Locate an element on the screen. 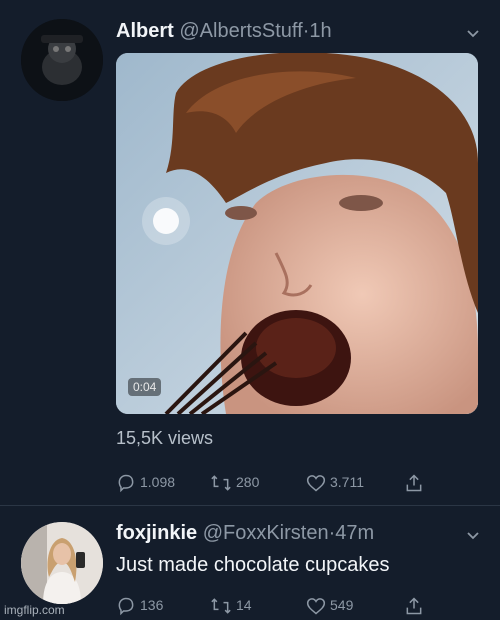 This screenshot has height=620, width=500. tweet-actions: 1.098 280 3.711 is located at coordinates (281, 482).